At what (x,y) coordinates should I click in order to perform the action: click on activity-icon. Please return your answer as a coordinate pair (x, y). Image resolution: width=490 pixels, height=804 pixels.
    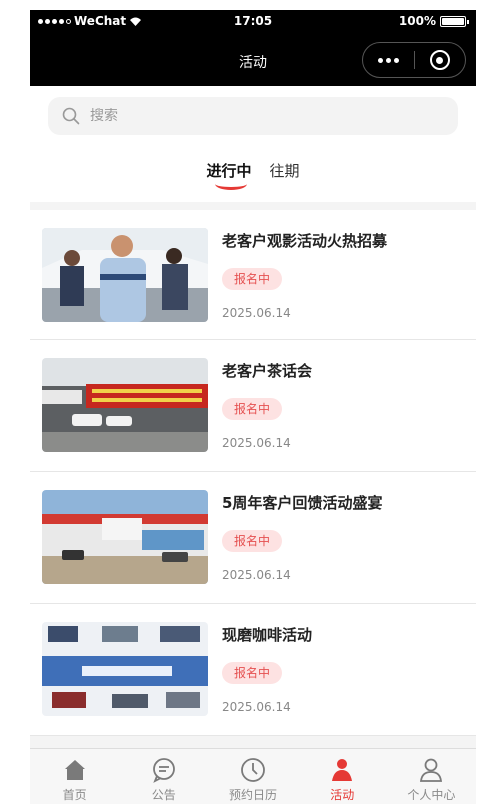
    Looking at the image, I should click on (342, 770).